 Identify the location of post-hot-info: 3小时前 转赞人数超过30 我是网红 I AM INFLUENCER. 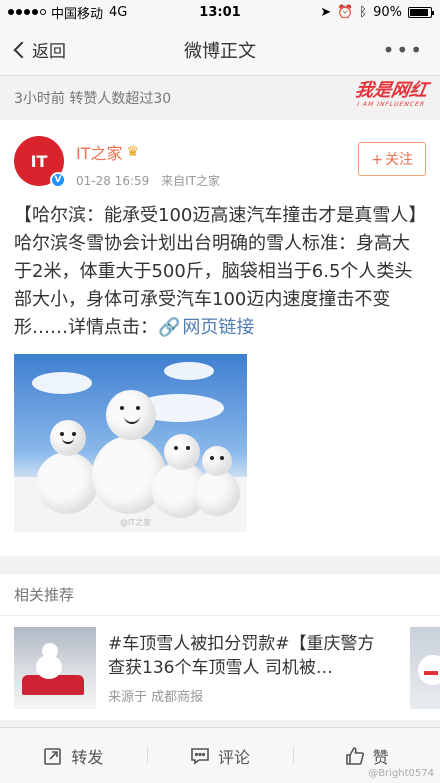
(220, 98).